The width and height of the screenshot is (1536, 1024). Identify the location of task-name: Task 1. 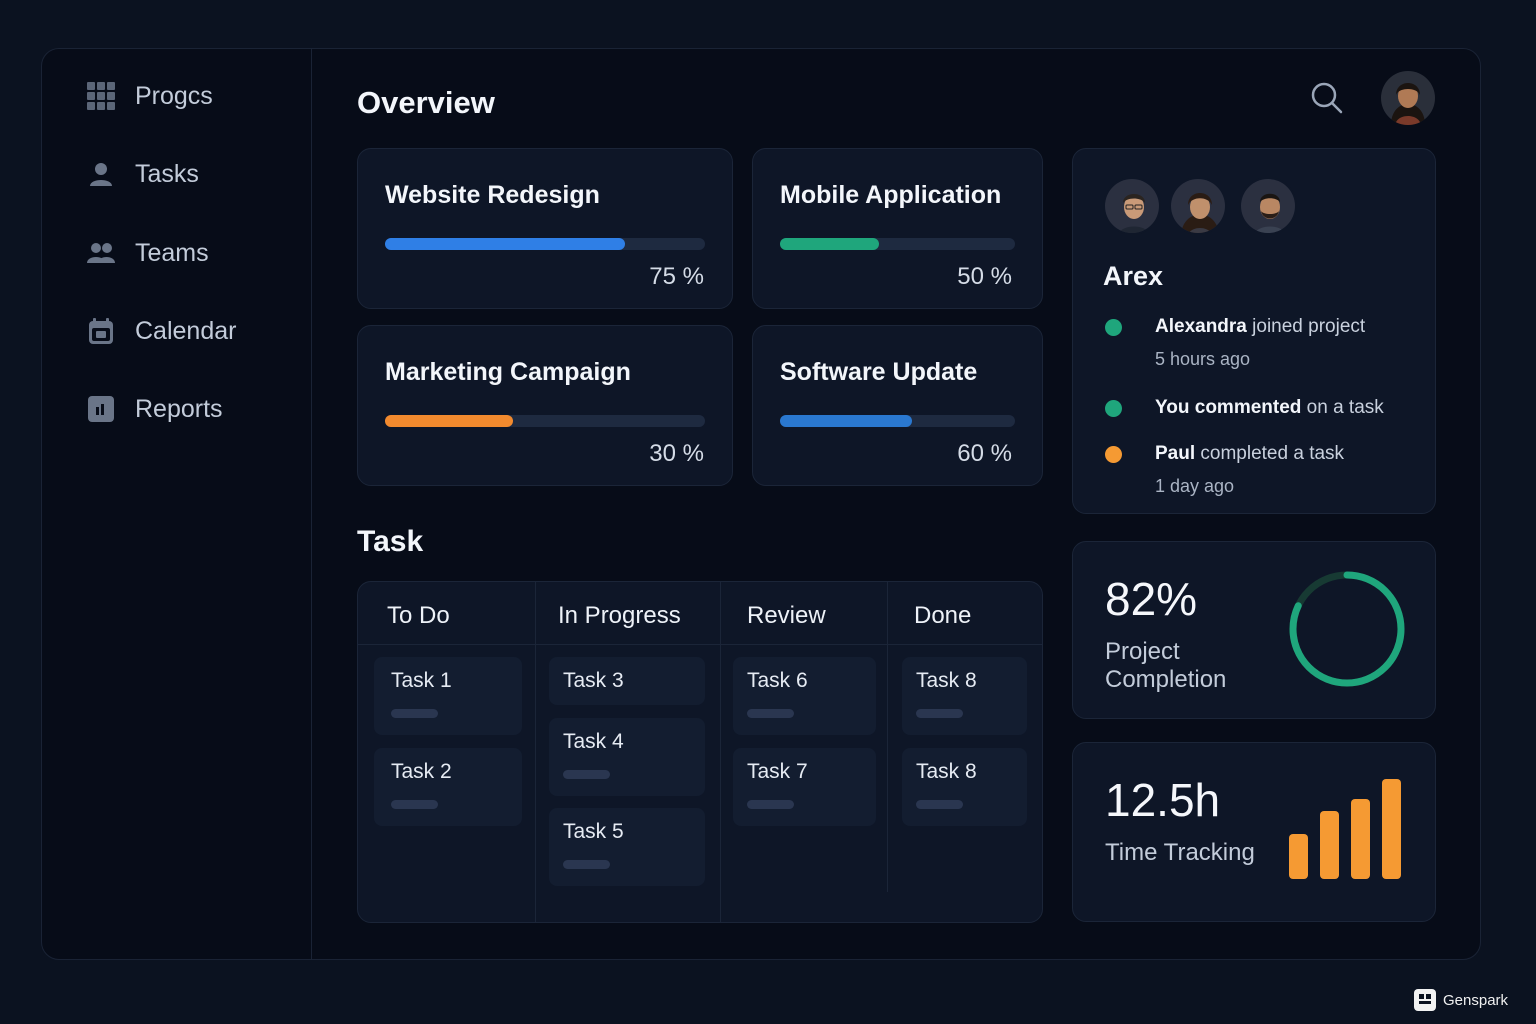
(421, 680).